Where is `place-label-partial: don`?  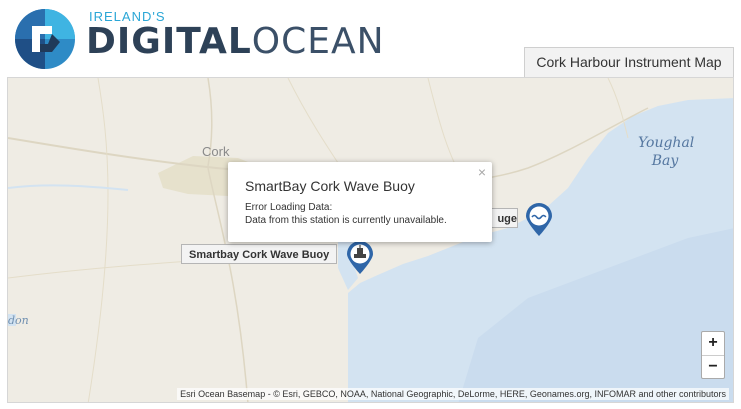 place-label-partial: don is located at coordinates (18, 320).